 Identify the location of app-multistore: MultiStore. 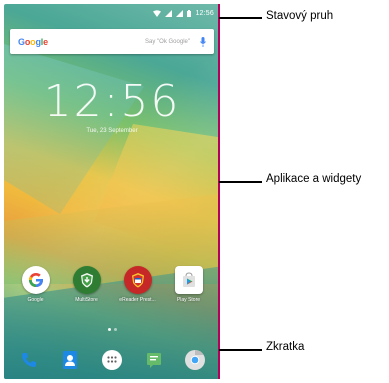
(87, 284).